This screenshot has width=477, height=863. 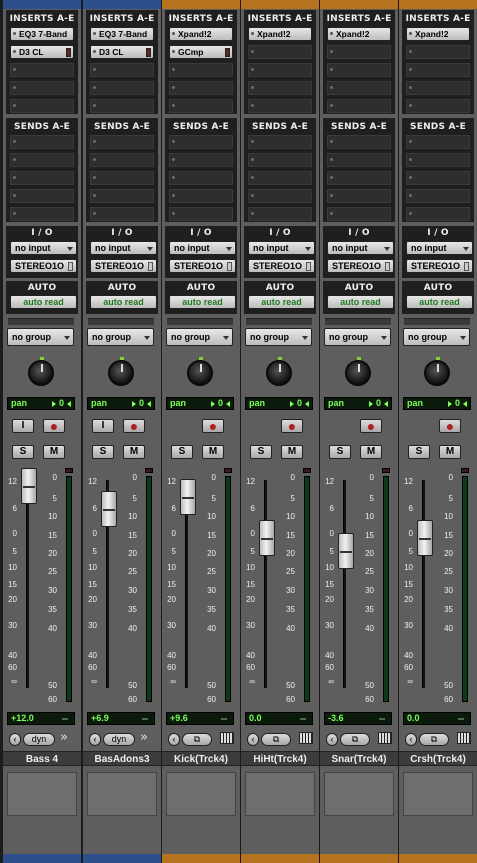 What do you see at coordinates (121, 718) in the screenshot?
I see `volume-display: +6.9` at bounding box center [121, 718].